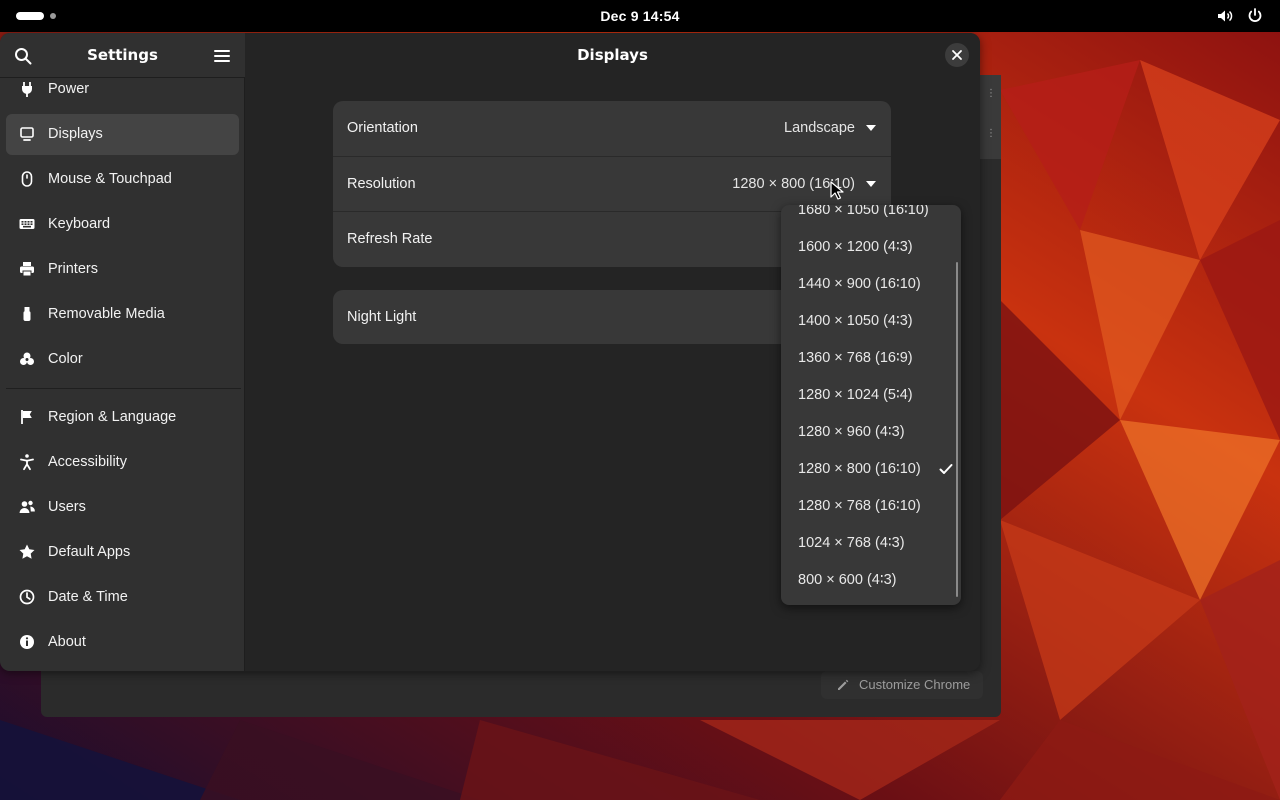  I want to click on customize-chrome-label: Customize Chrome, so click(915, 684).